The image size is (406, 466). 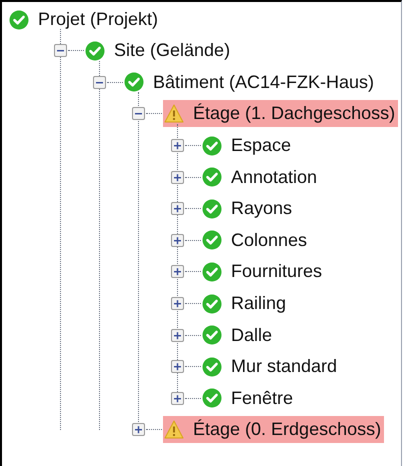 What do you see at coordinates (262, 398) in the screenshot?
I see `tree-item-label: Fenêtre` at bounding box center [262, 398].